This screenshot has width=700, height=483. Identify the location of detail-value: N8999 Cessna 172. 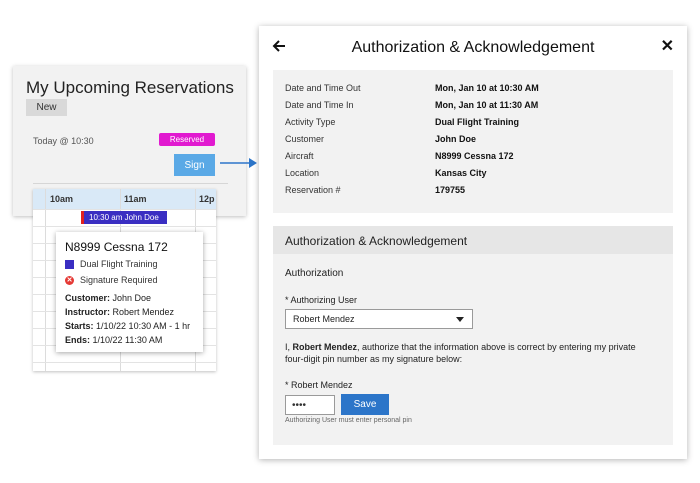
(474, 156).